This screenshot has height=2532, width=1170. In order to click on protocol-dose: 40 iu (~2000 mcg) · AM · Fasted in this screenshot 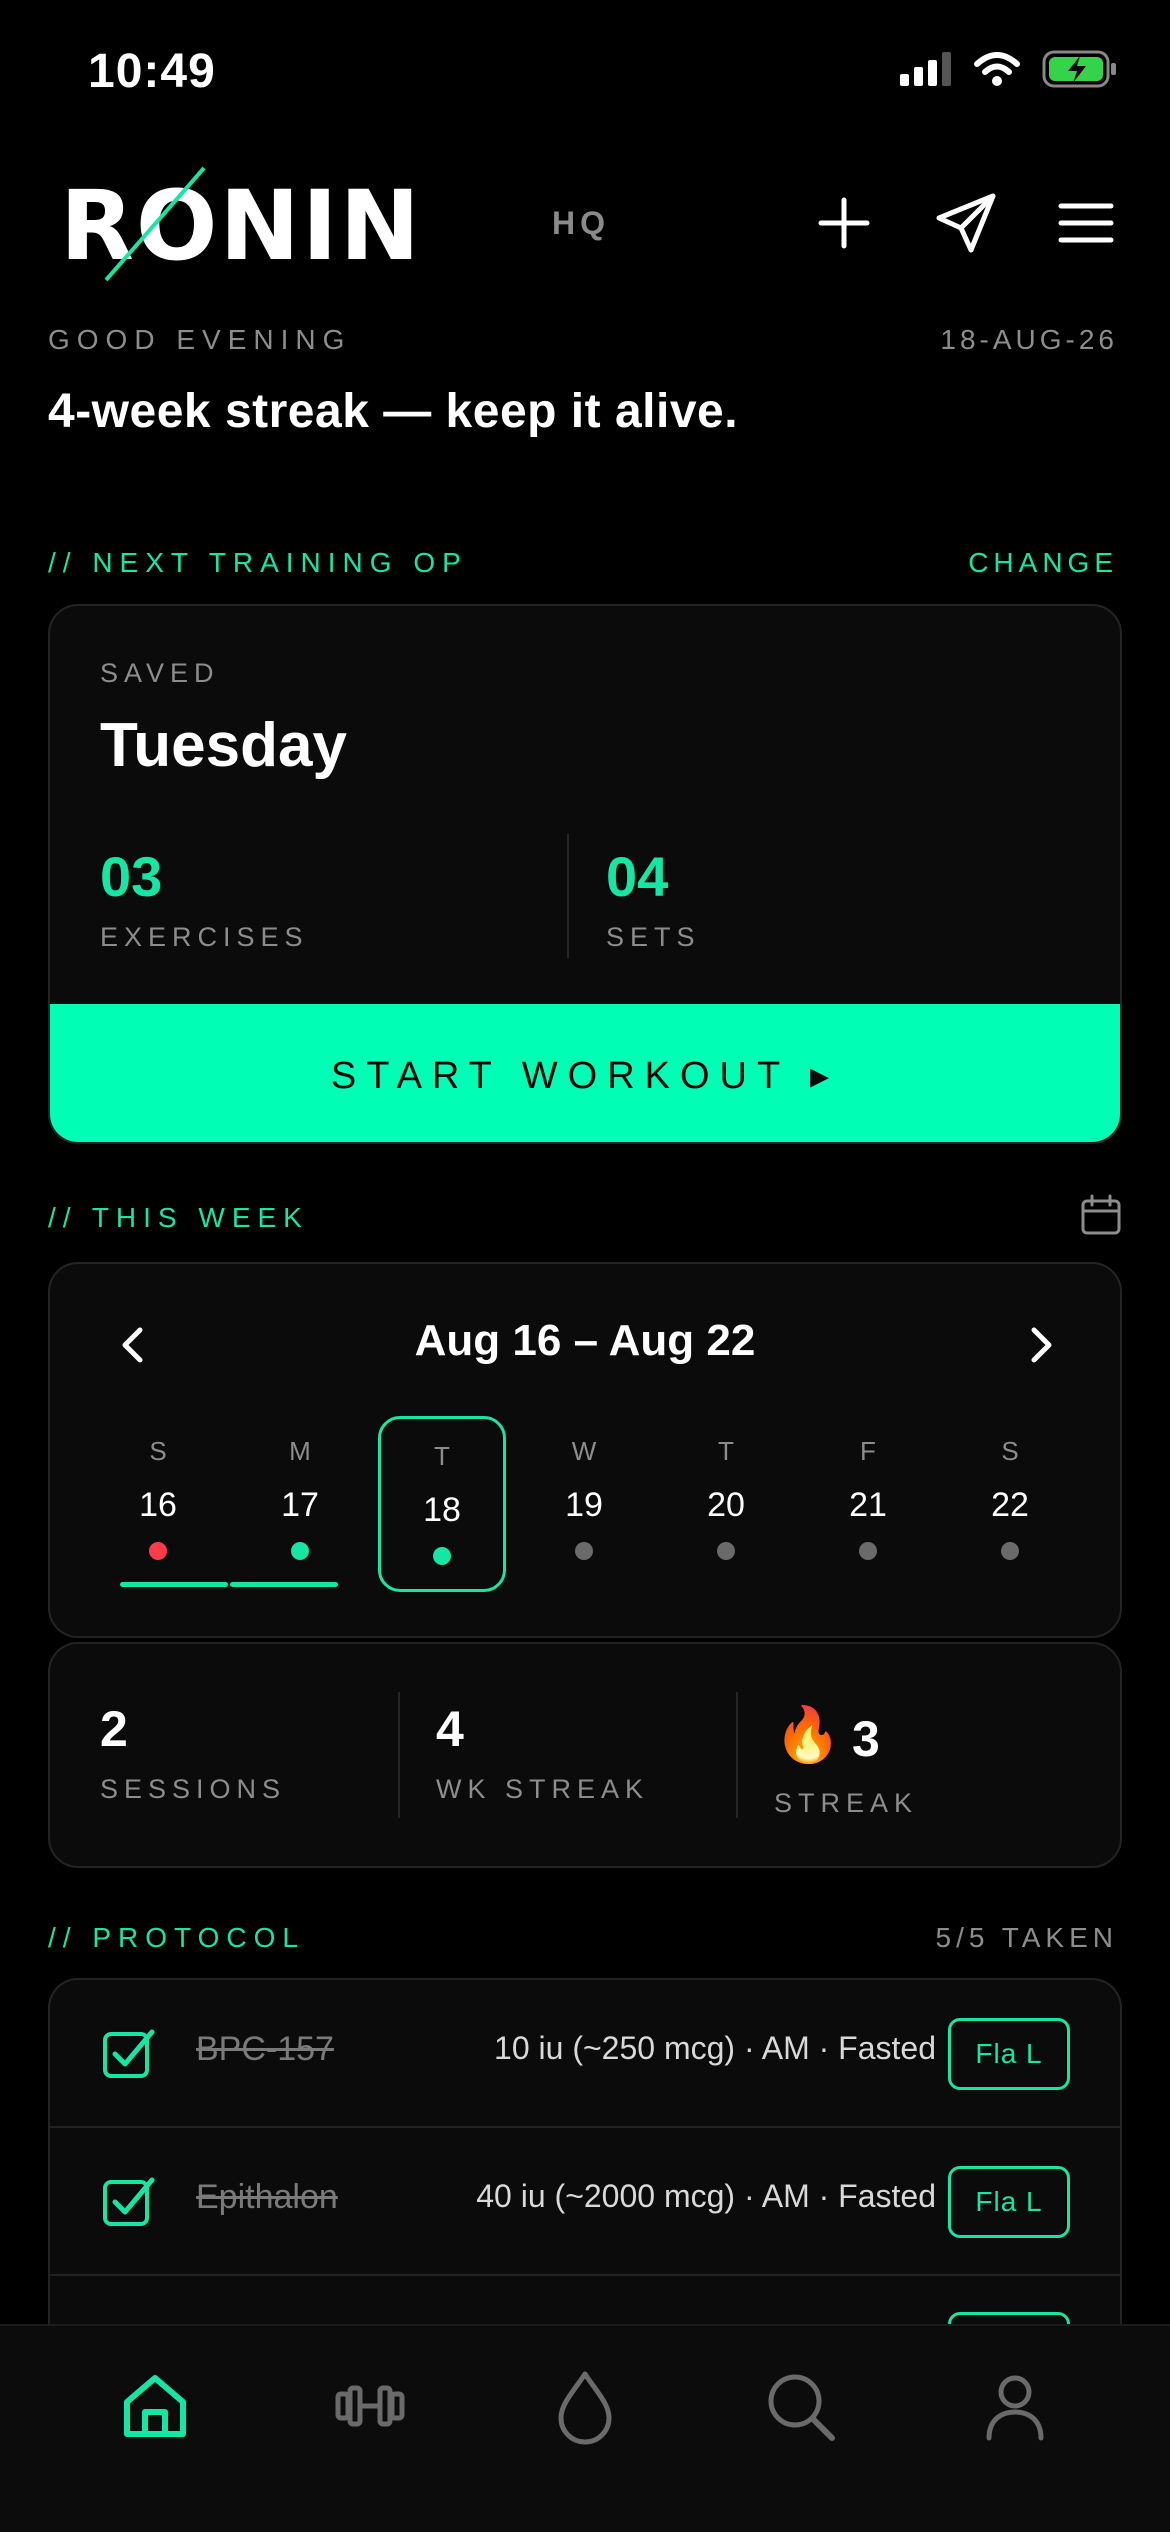, I will do `click(706, 2196)`.